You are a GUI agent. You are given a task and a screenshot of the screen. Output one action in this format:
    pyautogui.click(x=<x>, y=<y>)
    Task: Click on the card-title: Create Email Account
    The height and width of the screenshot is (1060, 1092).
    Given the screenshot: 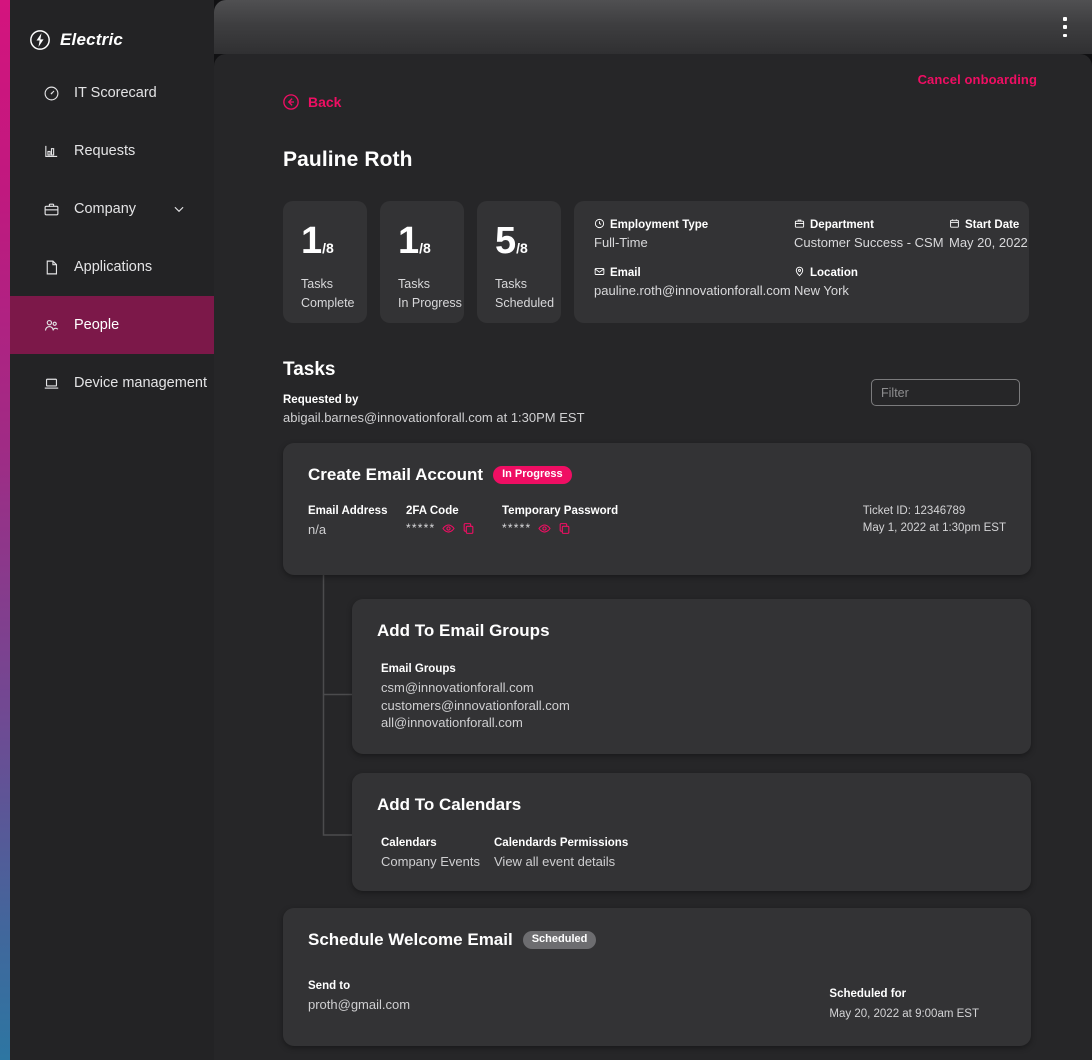 What is the action you would take?
    pyautogui.click(x=396, y=474)
    